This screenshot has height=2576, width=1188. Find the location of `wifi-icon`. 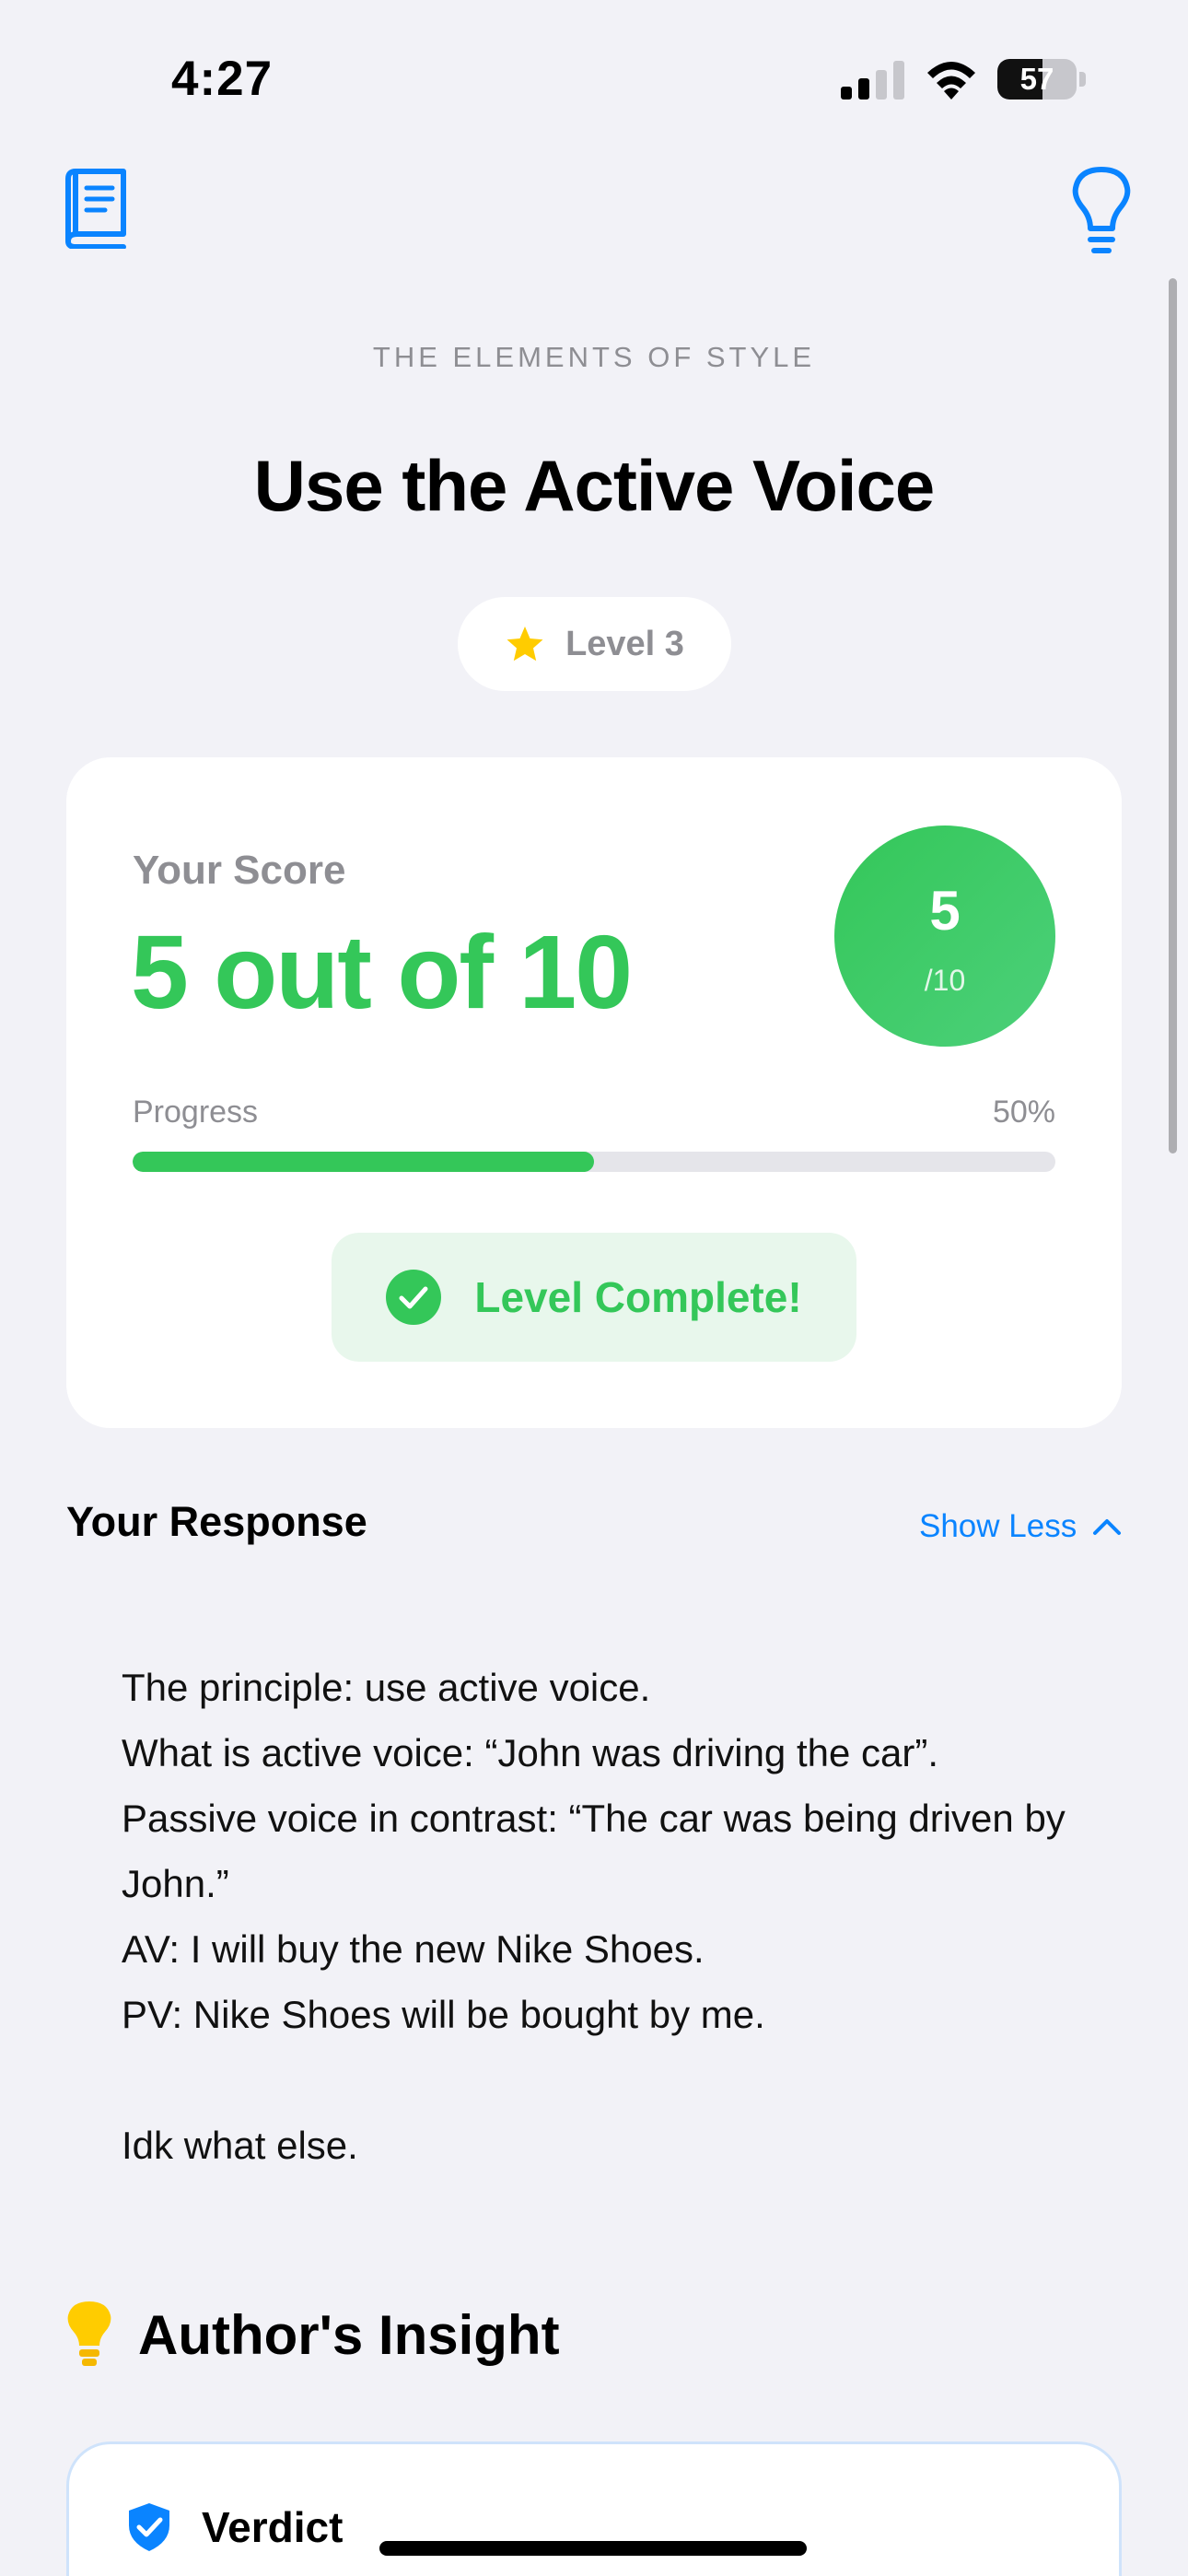

wifi-icon is located at coordinates (951, 81).